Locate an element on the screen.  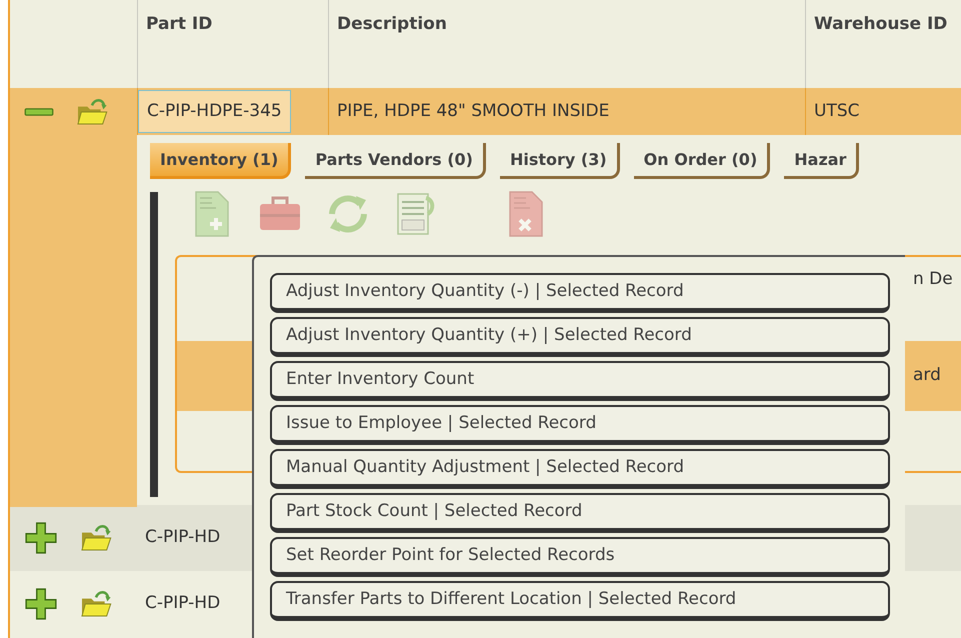
table-cell: C-PIP-HDPE-345 is located at coordinates (214, 111).